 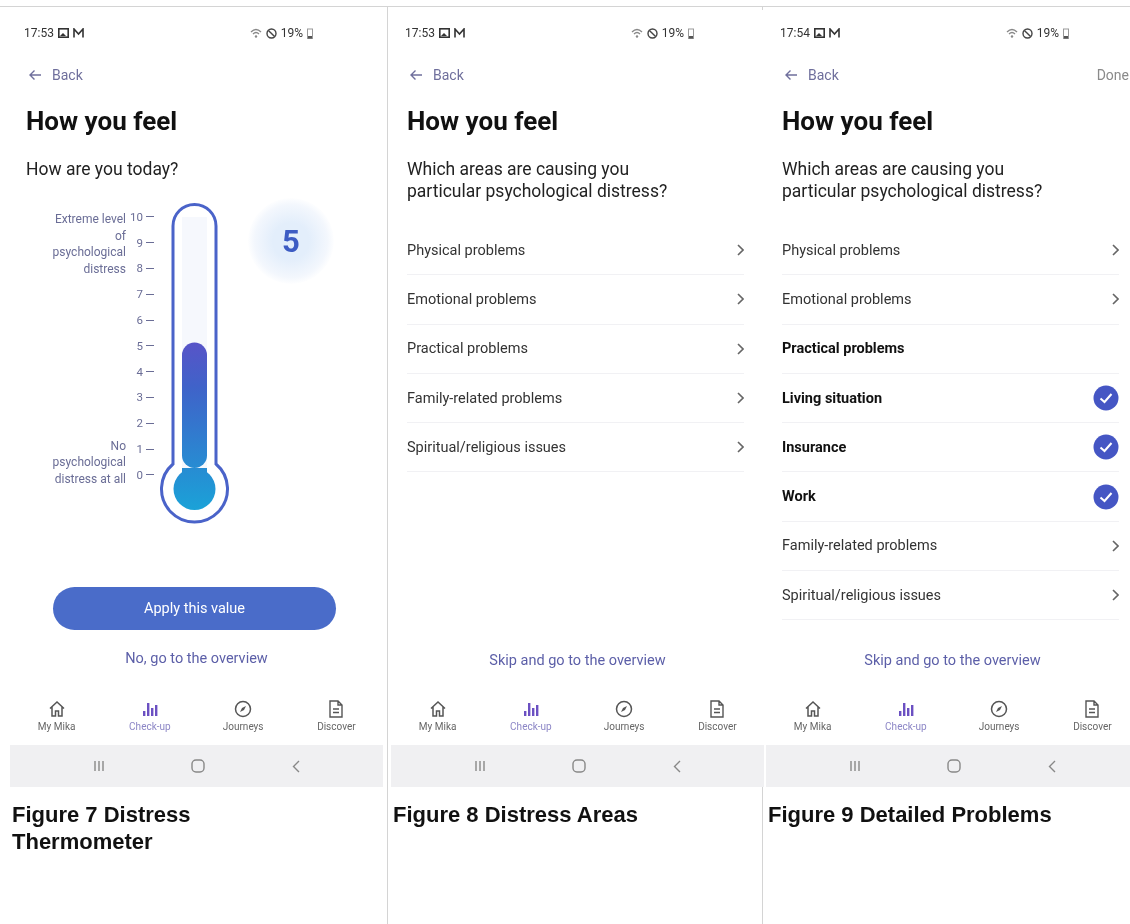 What do you see at coordinates (139, 294) in the screenshot?
I see `scale-number: 7` at bounding box center [139, 294].